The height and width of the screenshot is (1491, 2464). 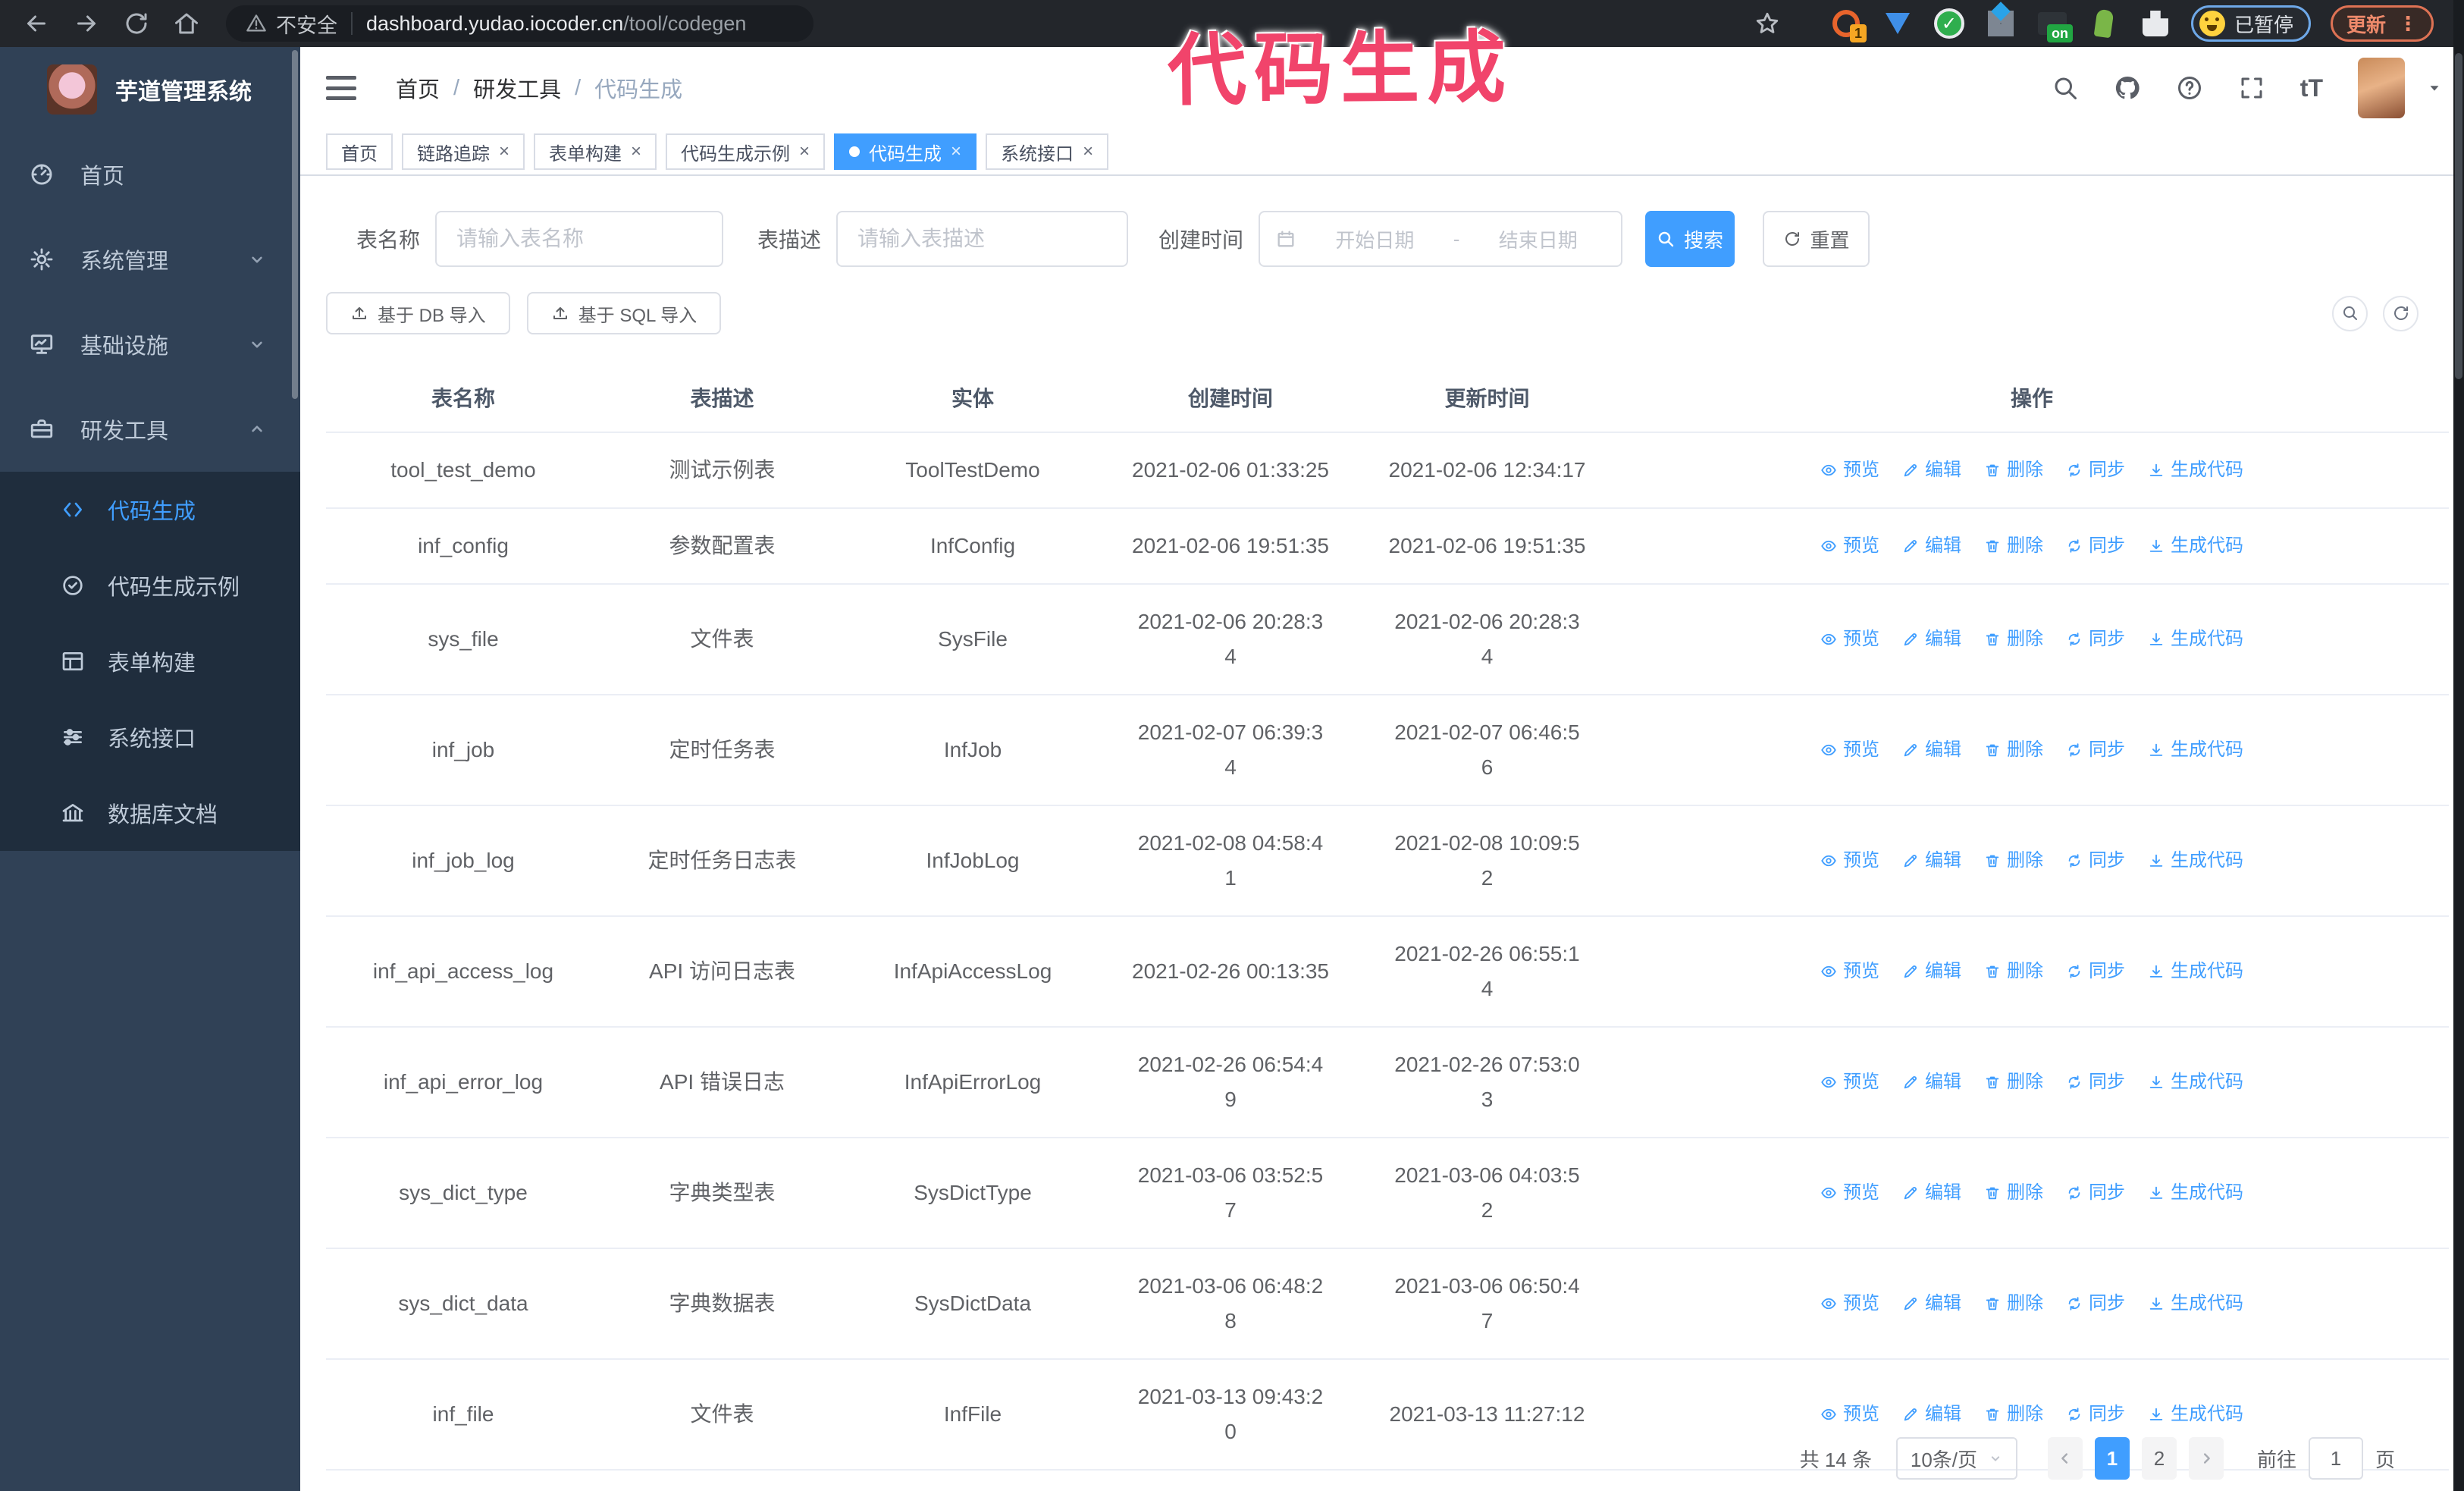 I want to click on browser-back-icon, so click(x=36, y=23).